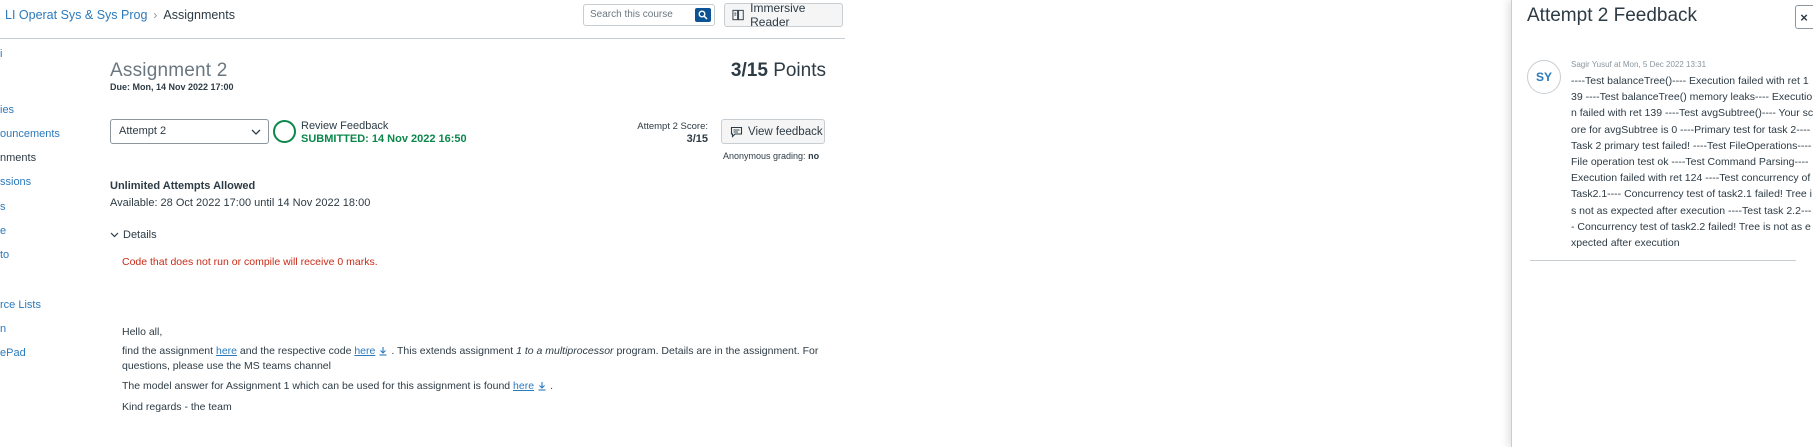 The width and height of the screenshot is (1813, 447). I want to click on description-greeting: Hello all,, so click(142, 332).